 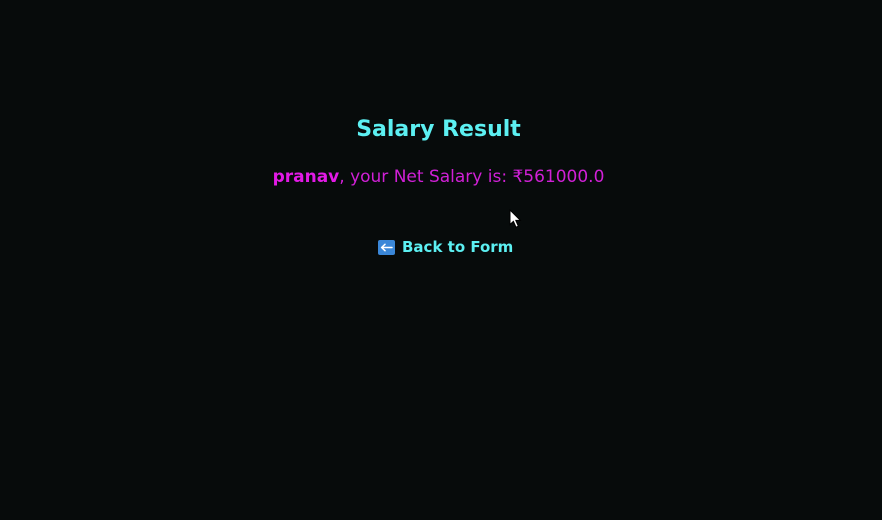 I want to click on mouse-pointer-icon, so click(x=515, y=218).